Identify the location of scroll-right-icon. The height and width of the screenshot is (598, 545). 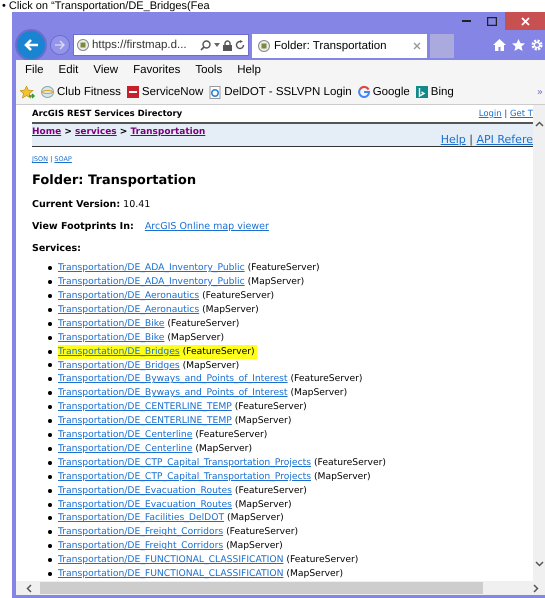
(536, 588).